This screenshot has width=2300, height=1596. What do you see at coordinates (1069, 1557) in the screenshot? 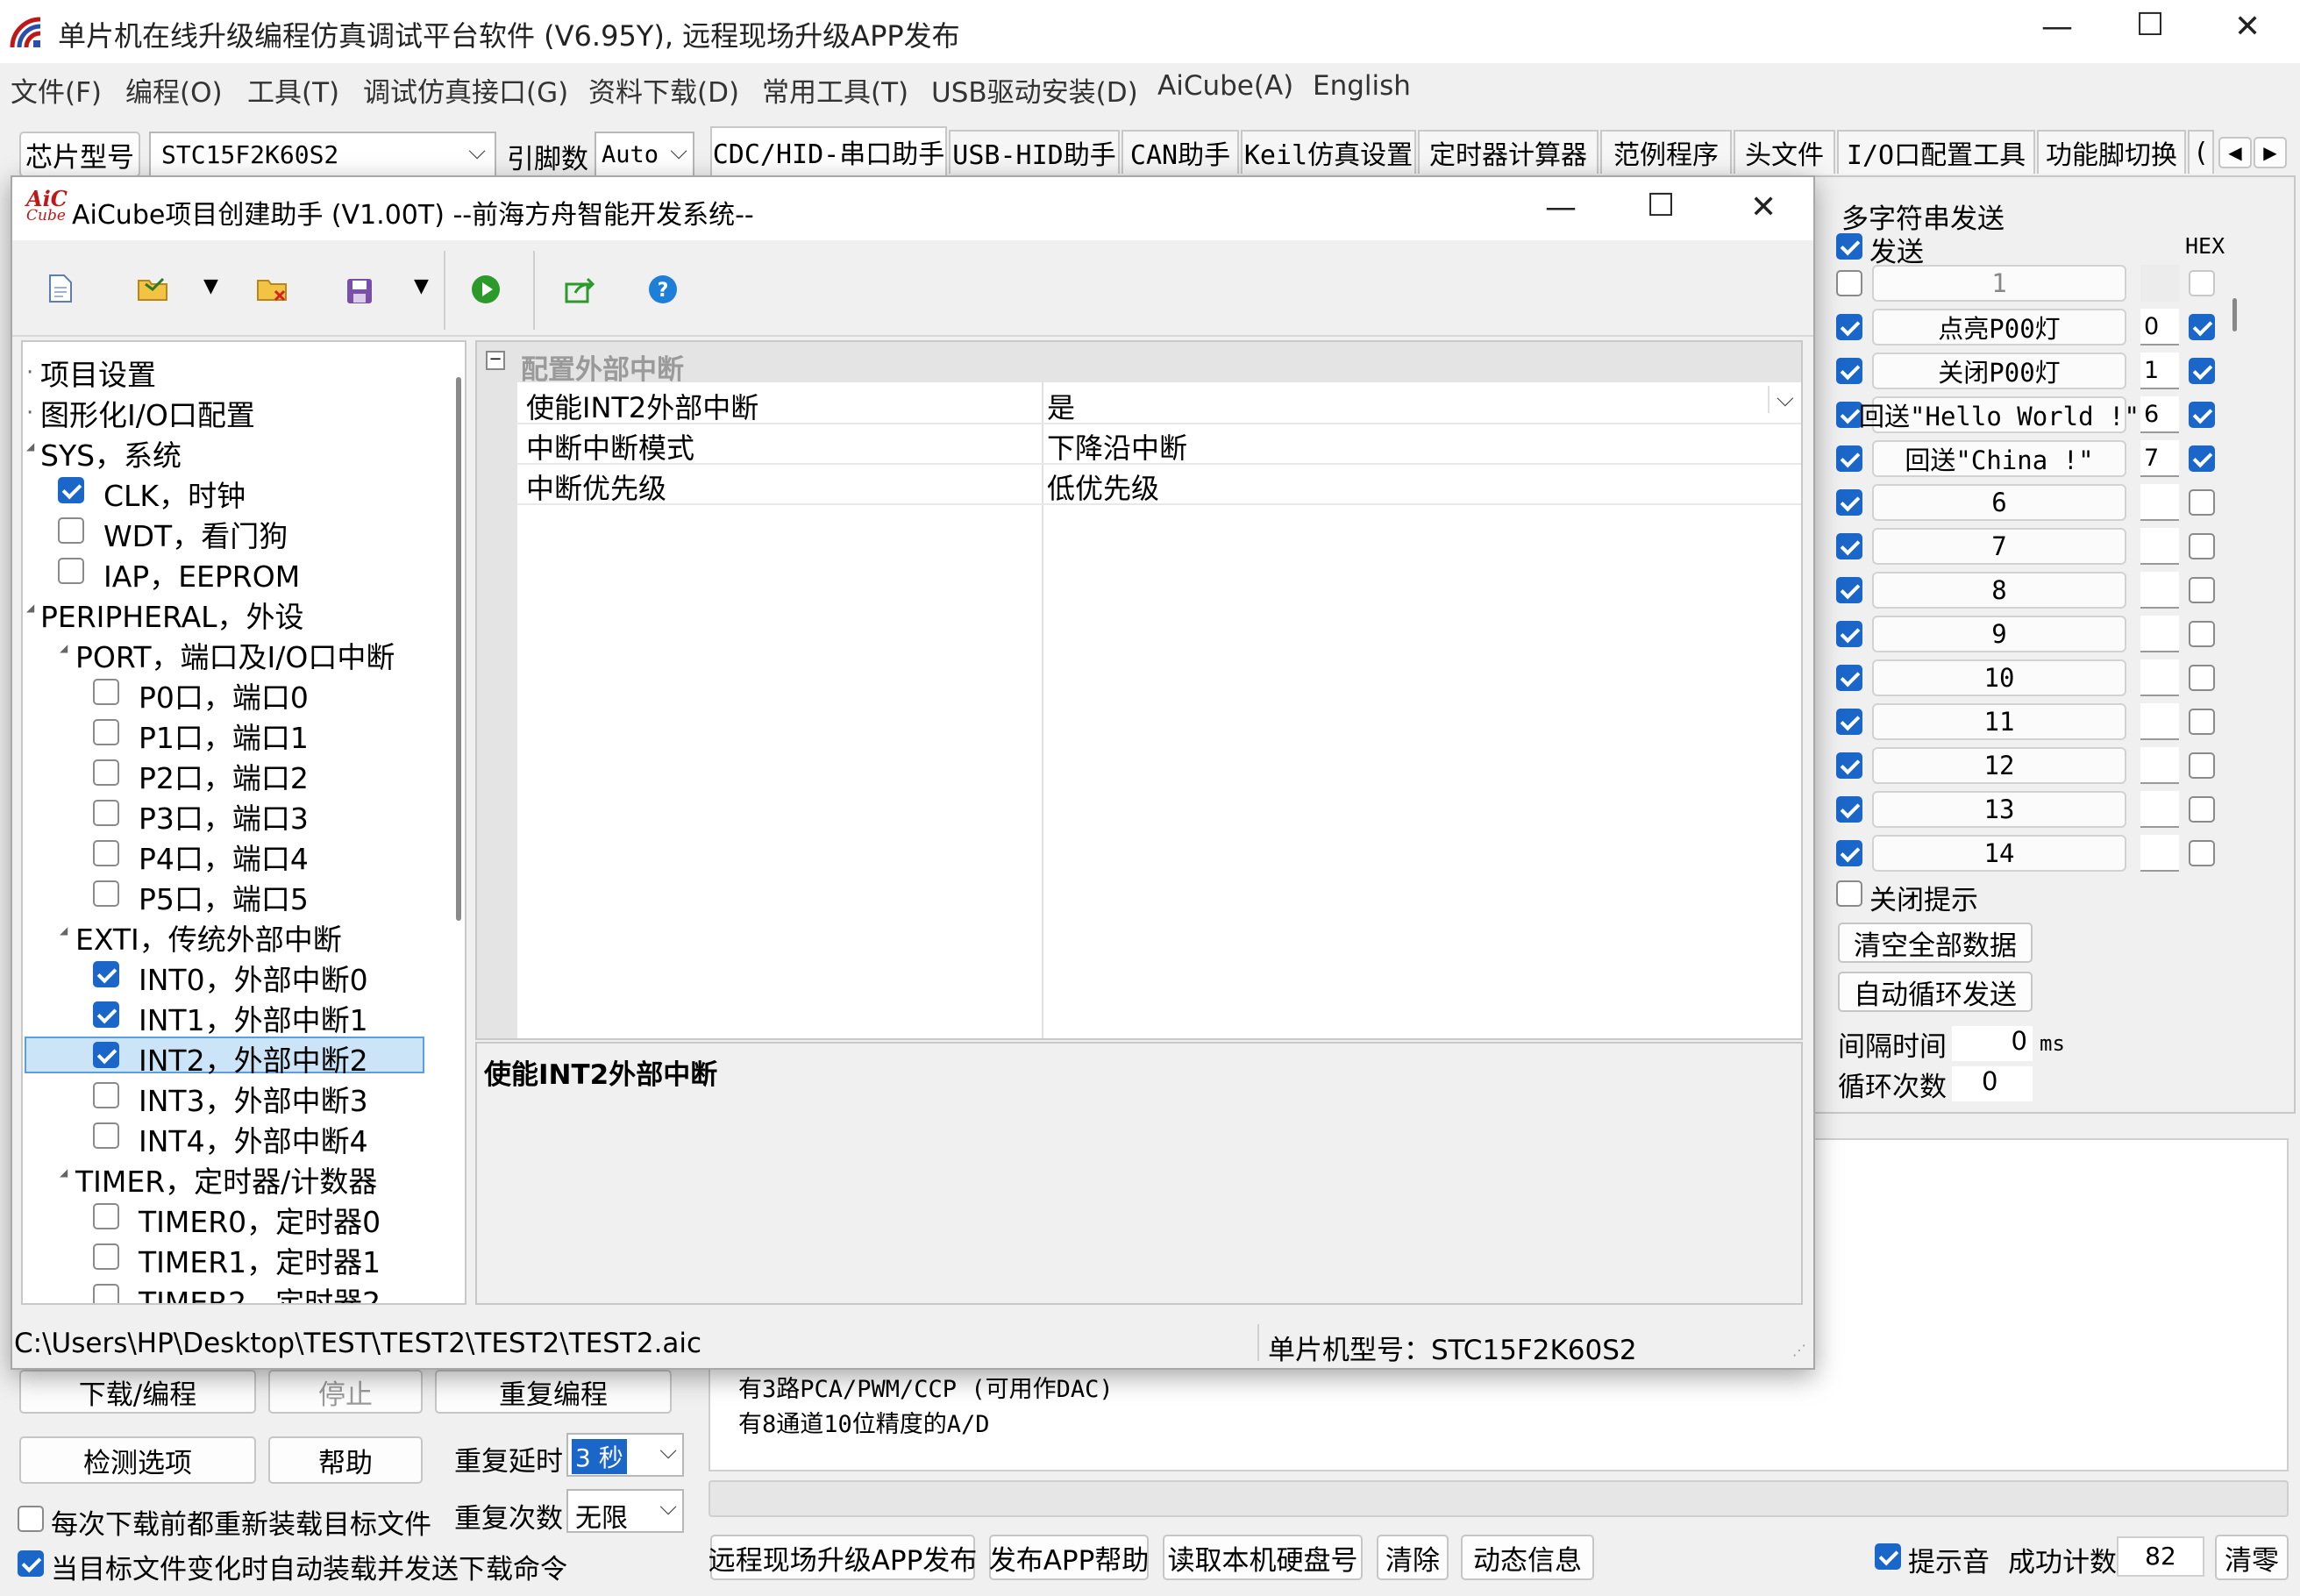
I see `publish-app-help-button: 发布APP帮助` at bounding box center [1069, 1557].